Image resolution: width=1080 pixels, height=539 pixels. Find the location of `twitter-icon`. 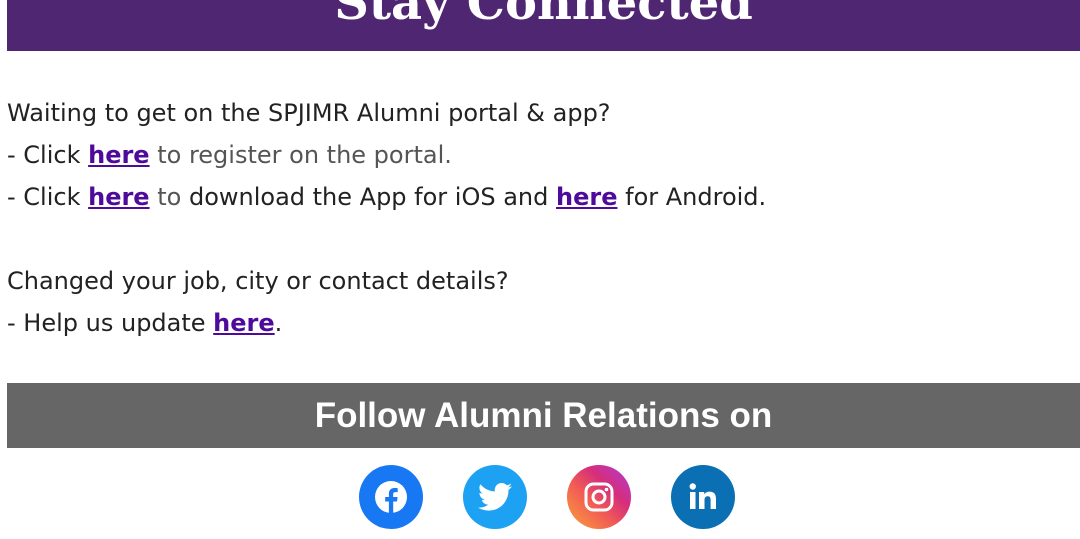

twitter-icon is located at coordinates (495, 496).